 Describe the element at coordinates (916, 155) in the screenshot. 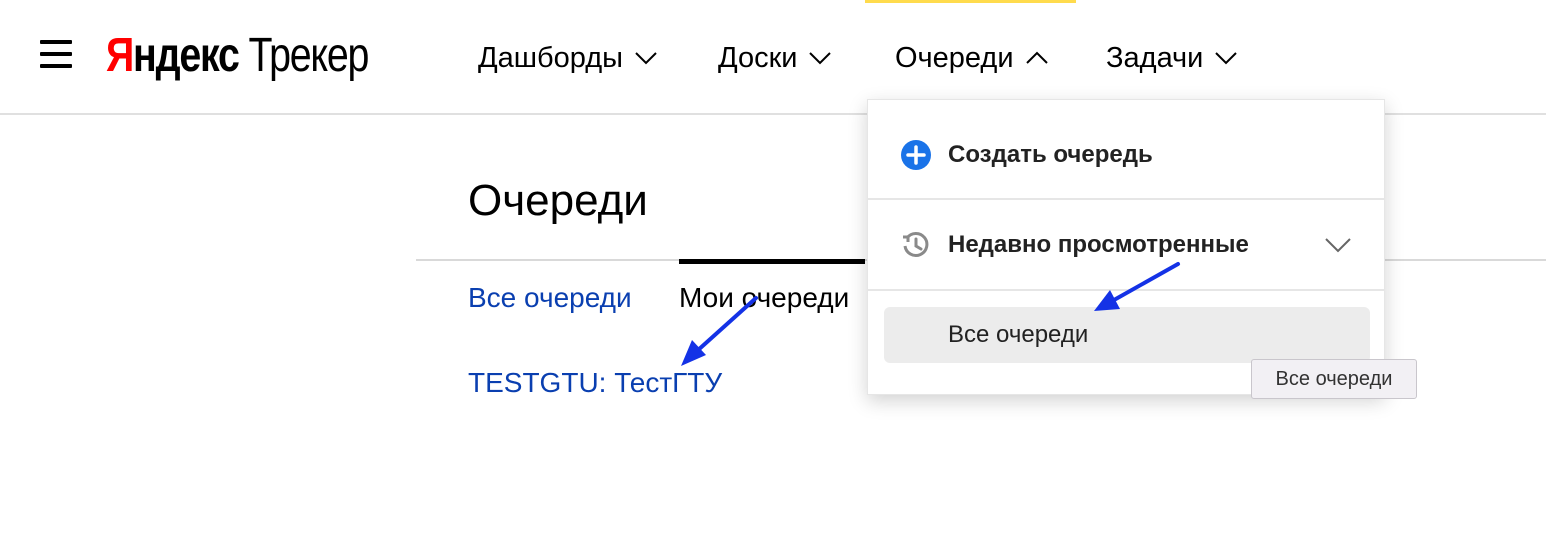

I see `plus-circle-icon` at that location.